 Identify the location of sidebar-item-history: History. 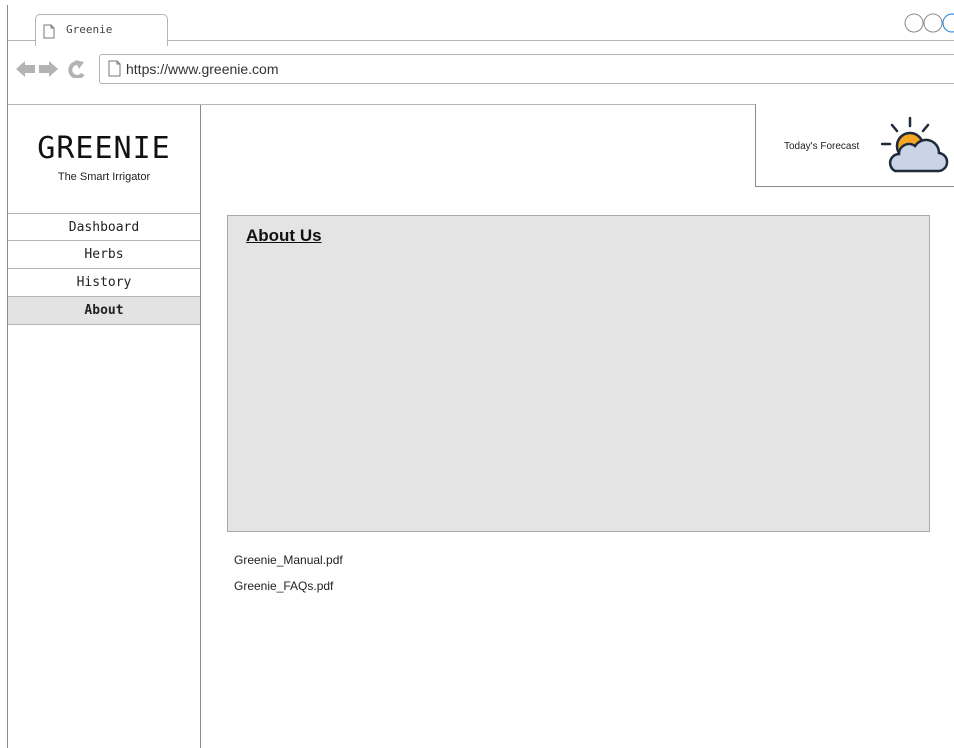
(104, 283).